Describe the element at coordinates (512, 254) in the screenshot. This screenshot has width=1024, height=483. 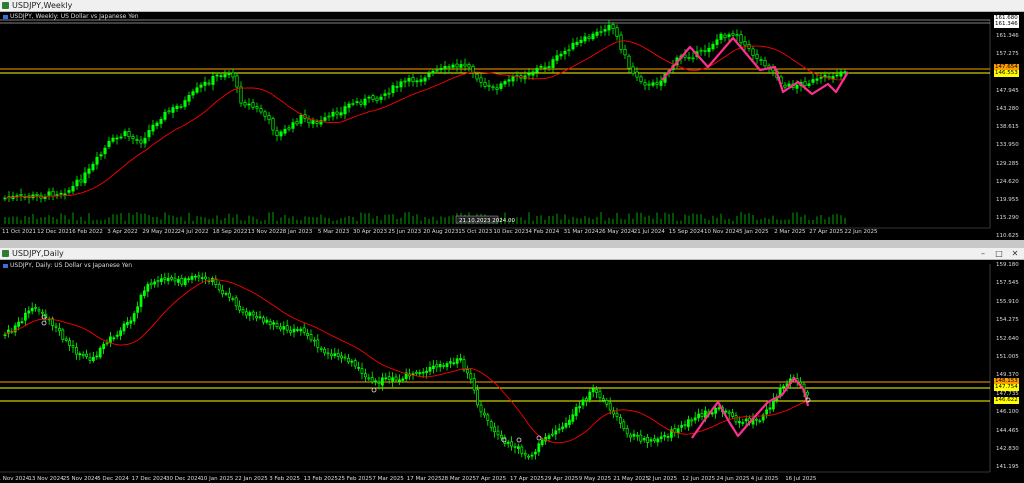
I see `daily-title-bar: USDJPY,Daily – □ ✕` at that location.